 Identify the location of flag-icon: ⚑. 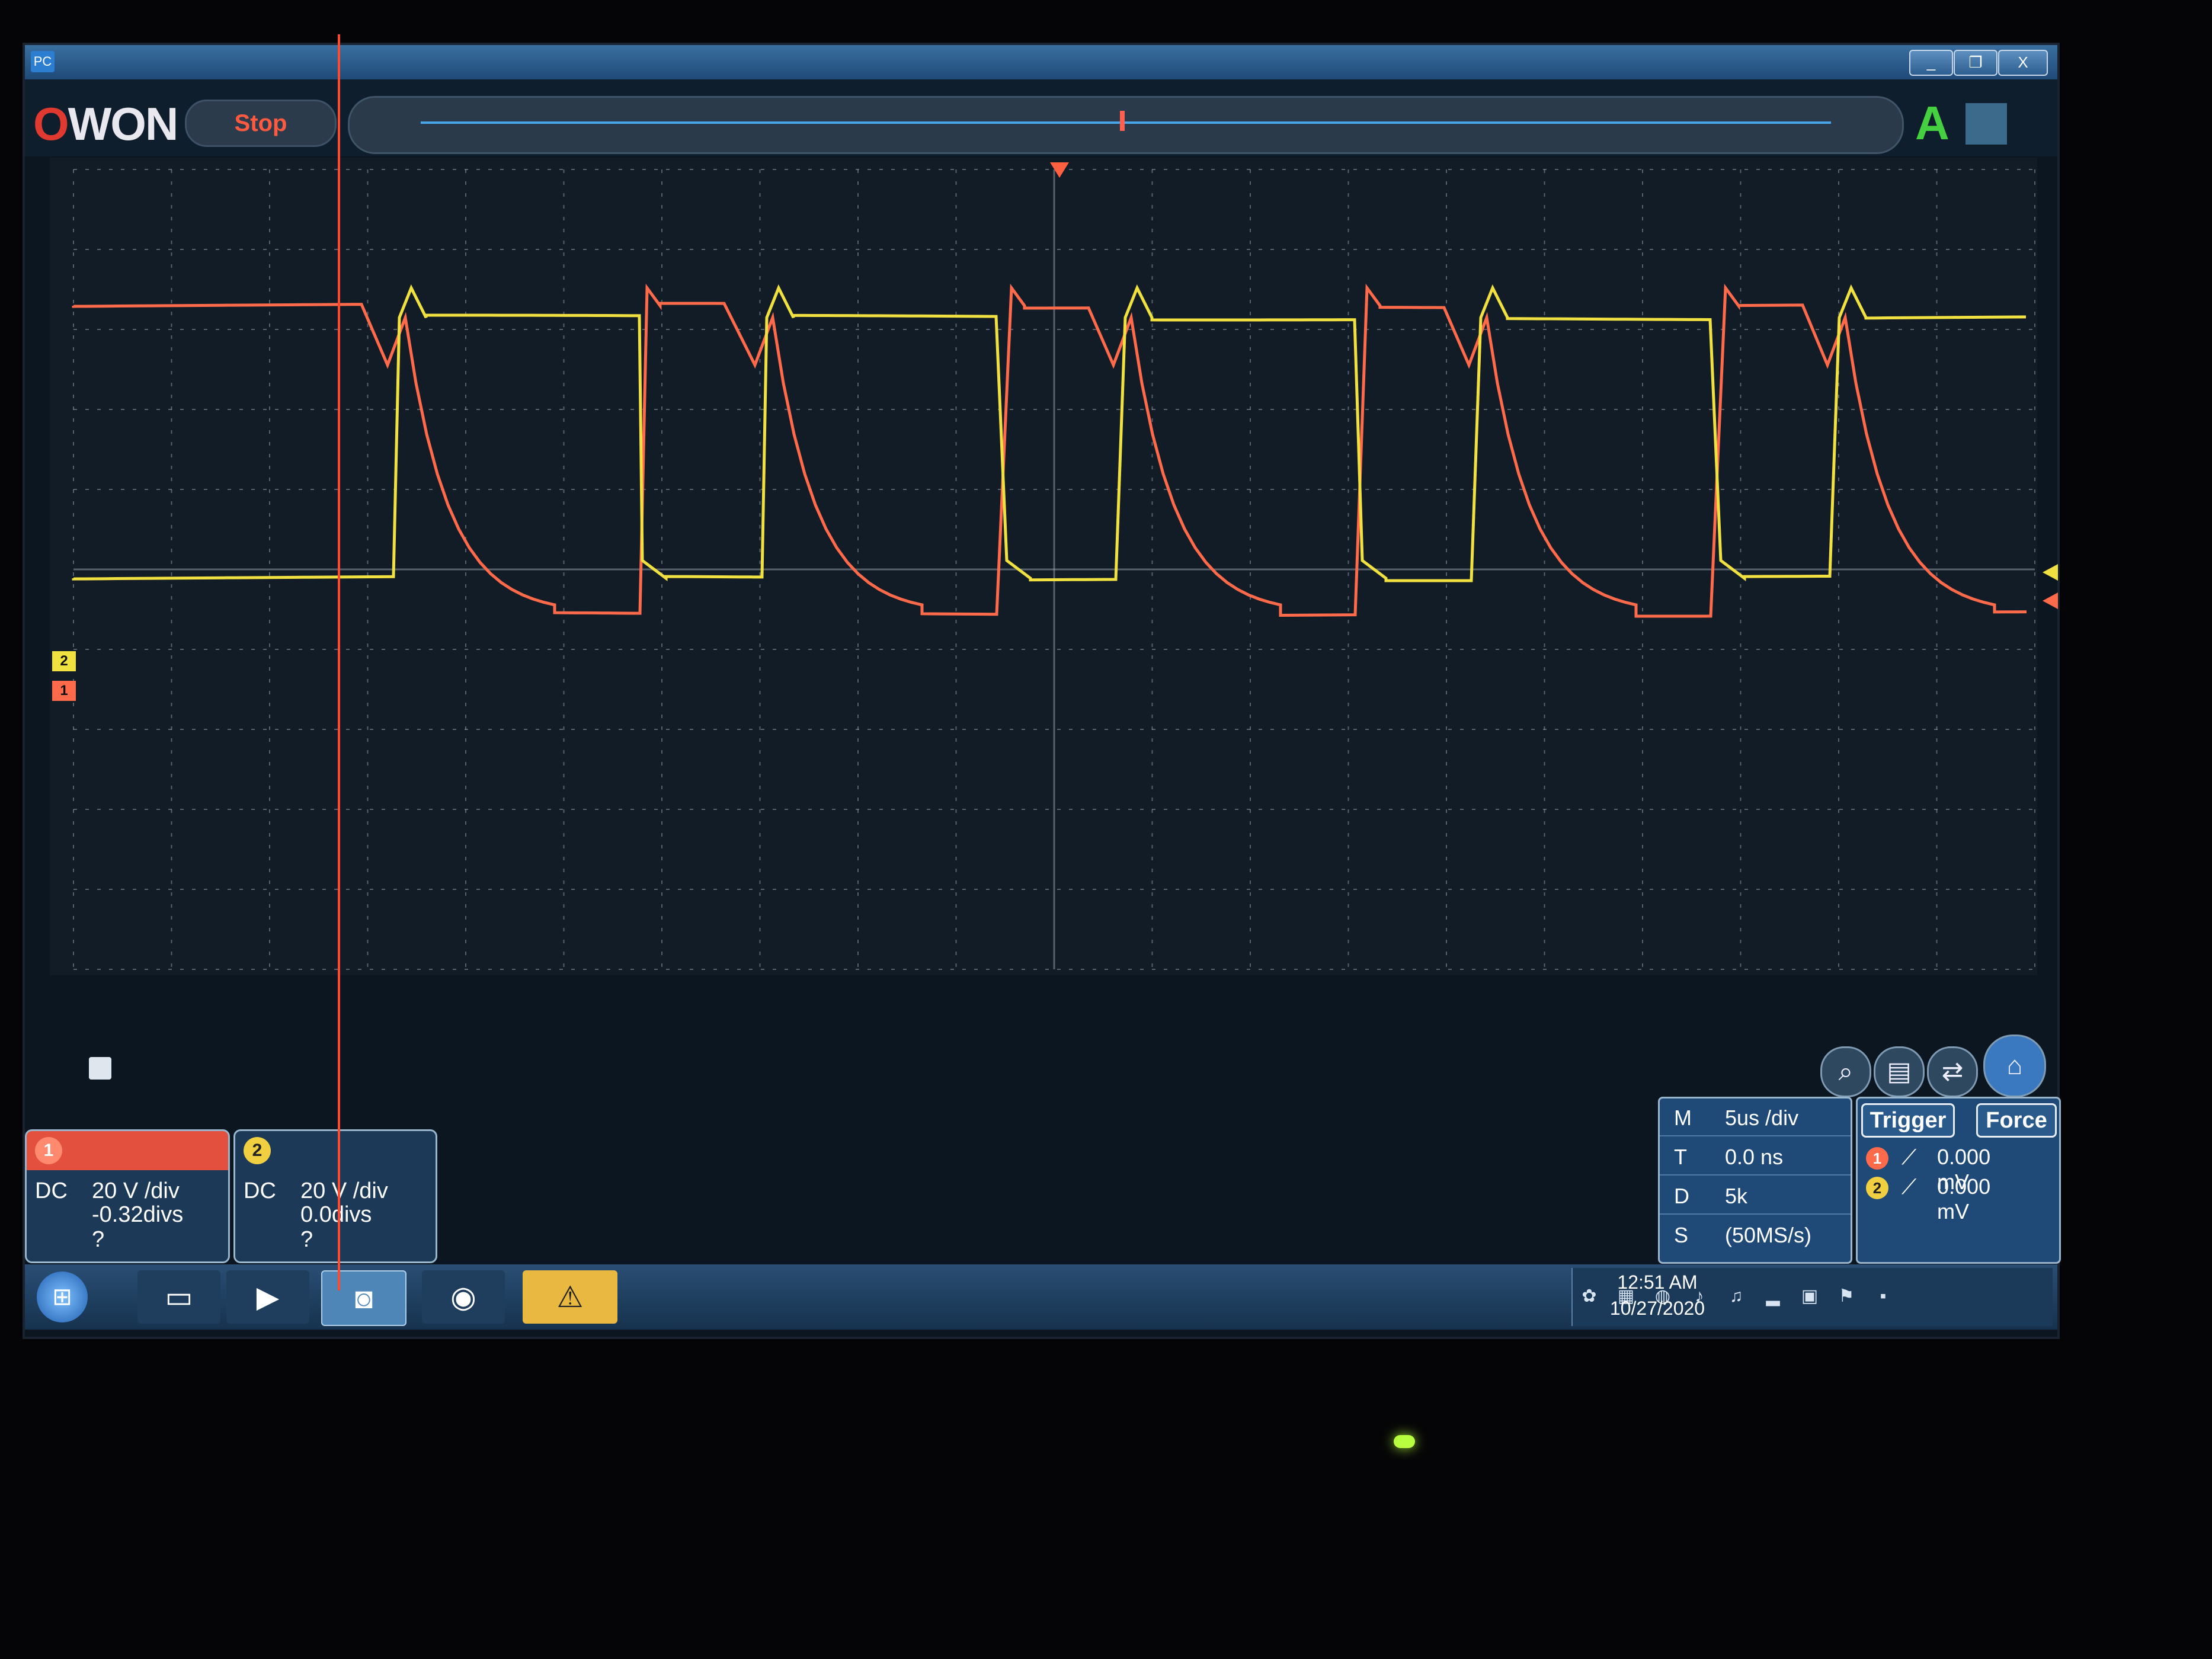
(1846, 1297).